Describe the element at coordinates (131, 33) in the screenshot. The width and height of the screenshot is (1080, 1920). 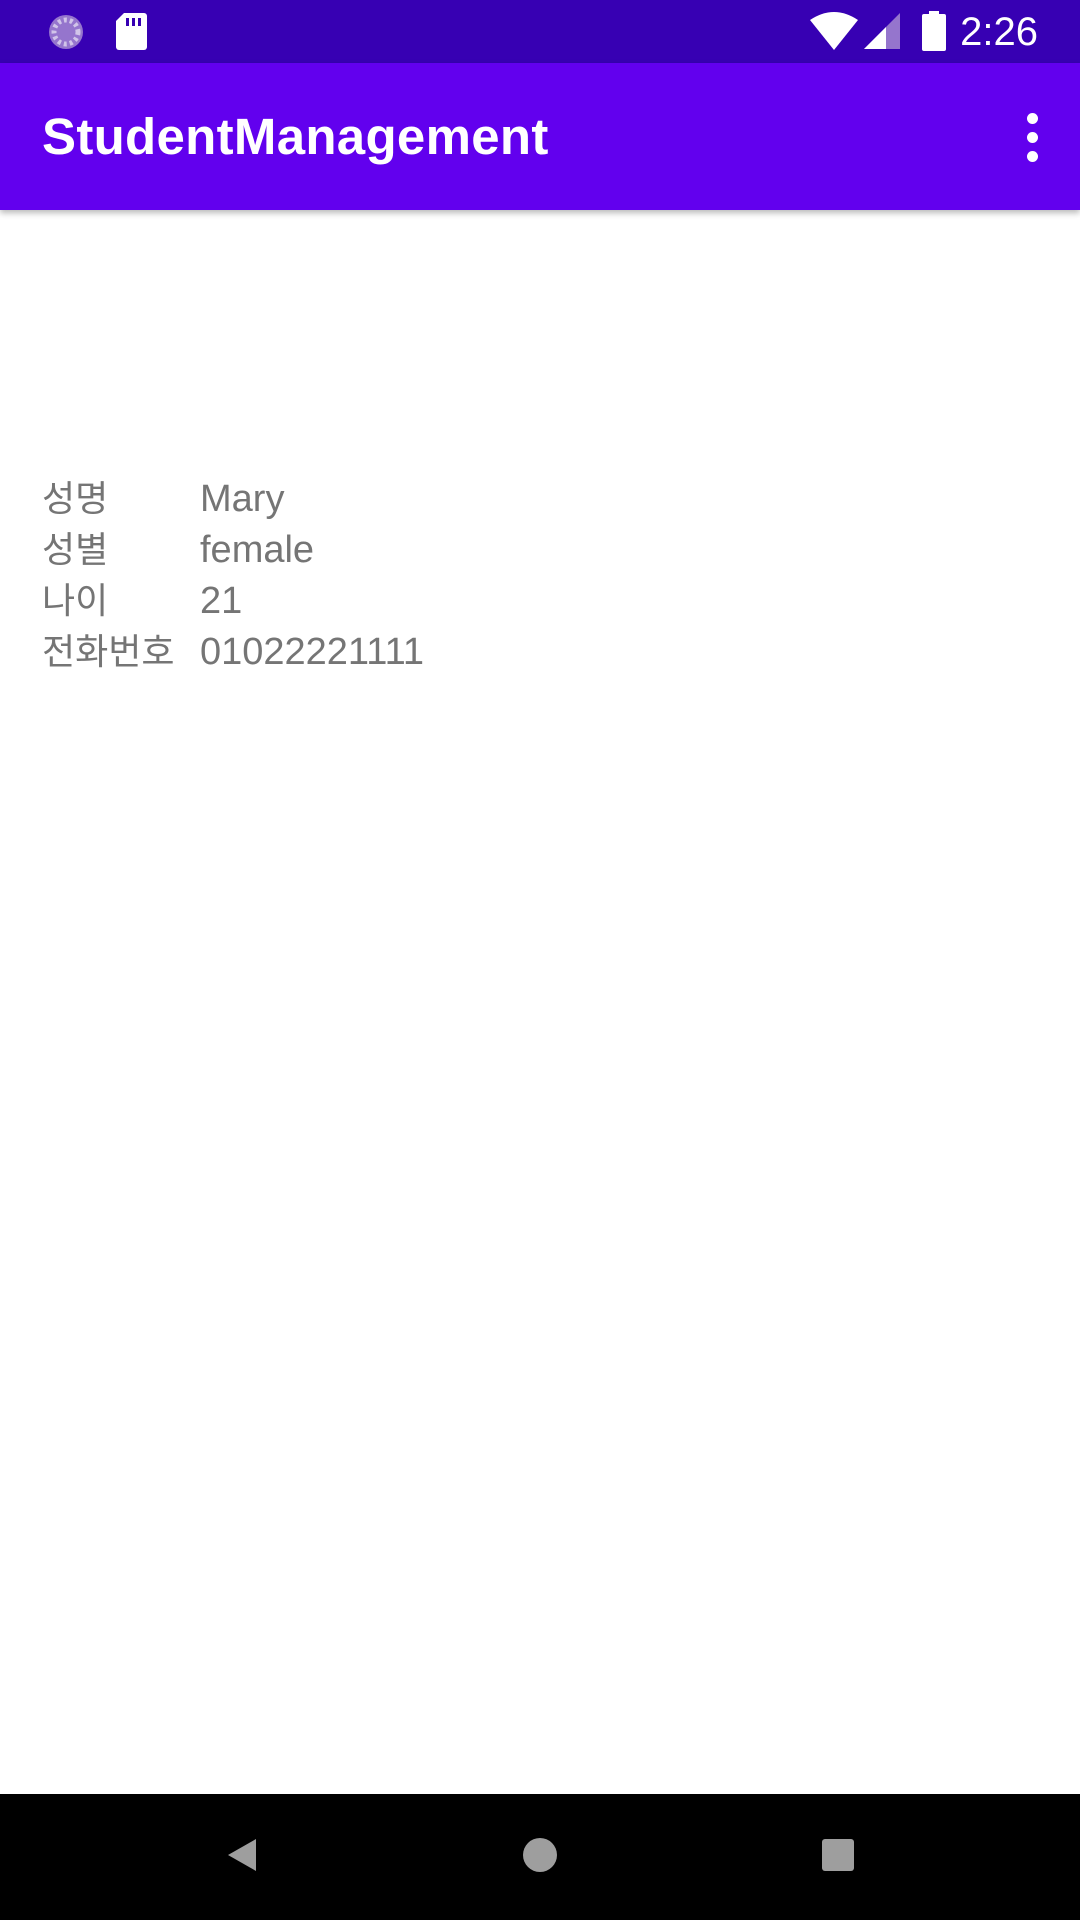
I see `sd-card-icon` at that location.